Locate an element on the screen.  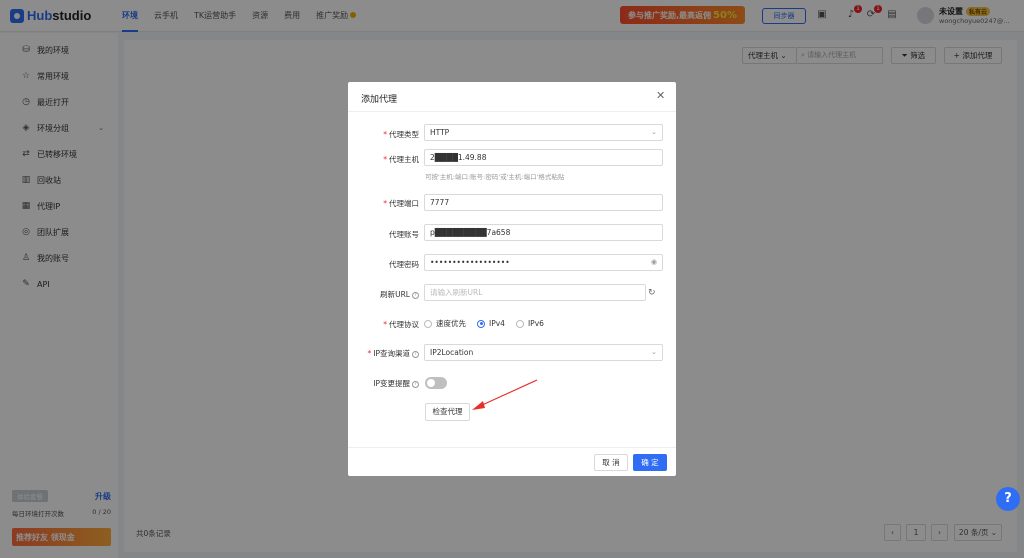
ip-change-toggle is located at coordinates (436, 383).